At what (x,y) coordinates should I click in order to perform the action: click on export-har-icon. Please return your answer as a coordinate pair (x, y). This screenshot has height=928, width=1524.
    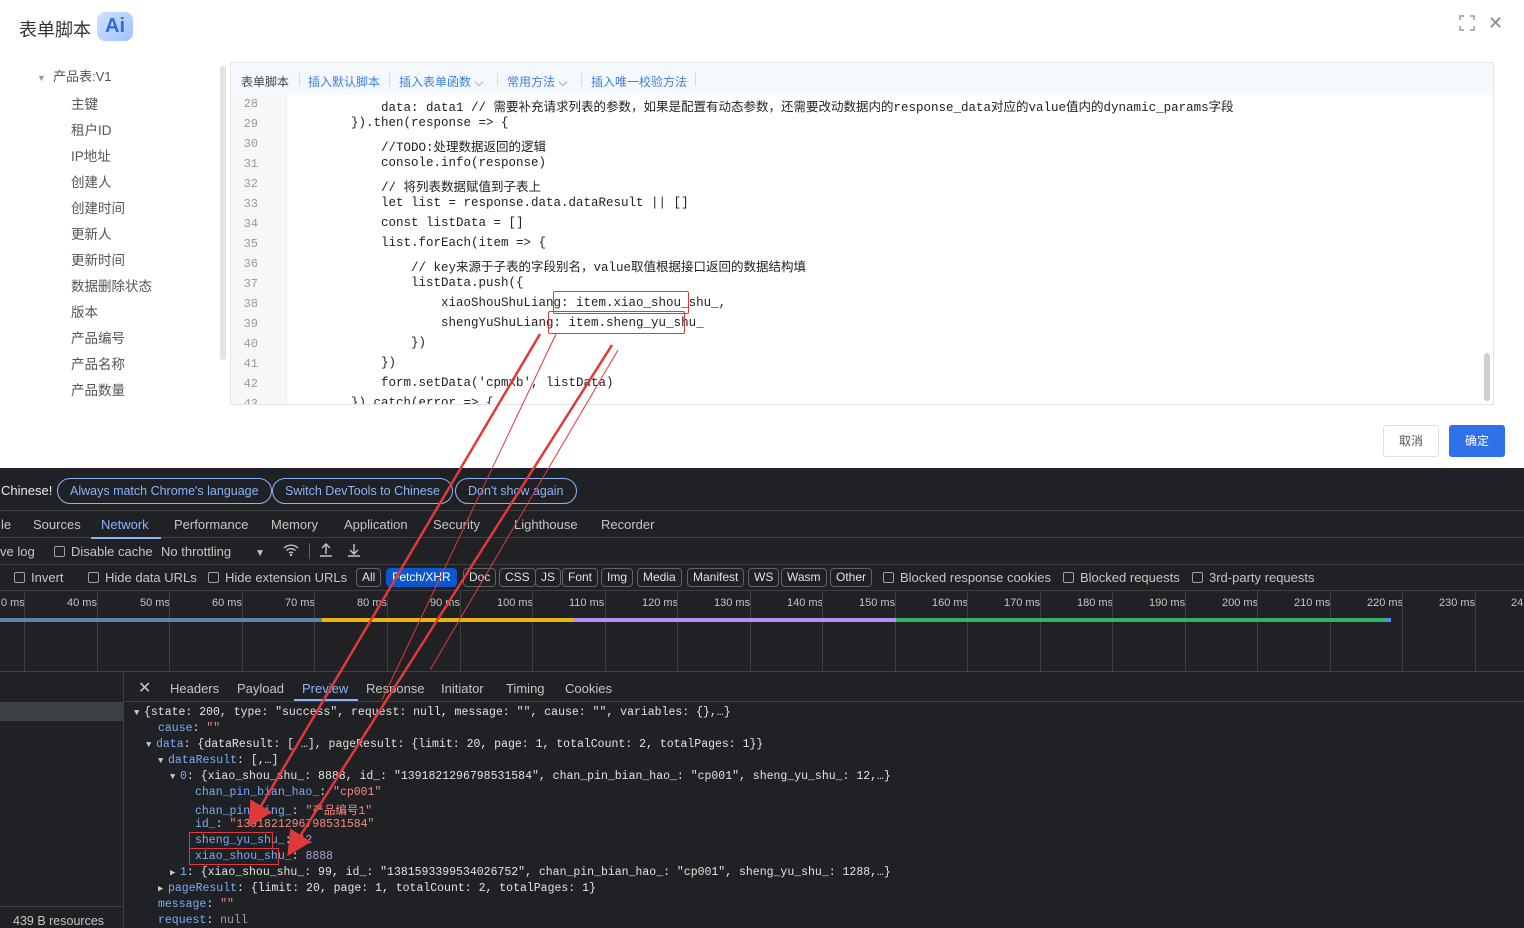
    Looking at the image, I should click on (354, 551).